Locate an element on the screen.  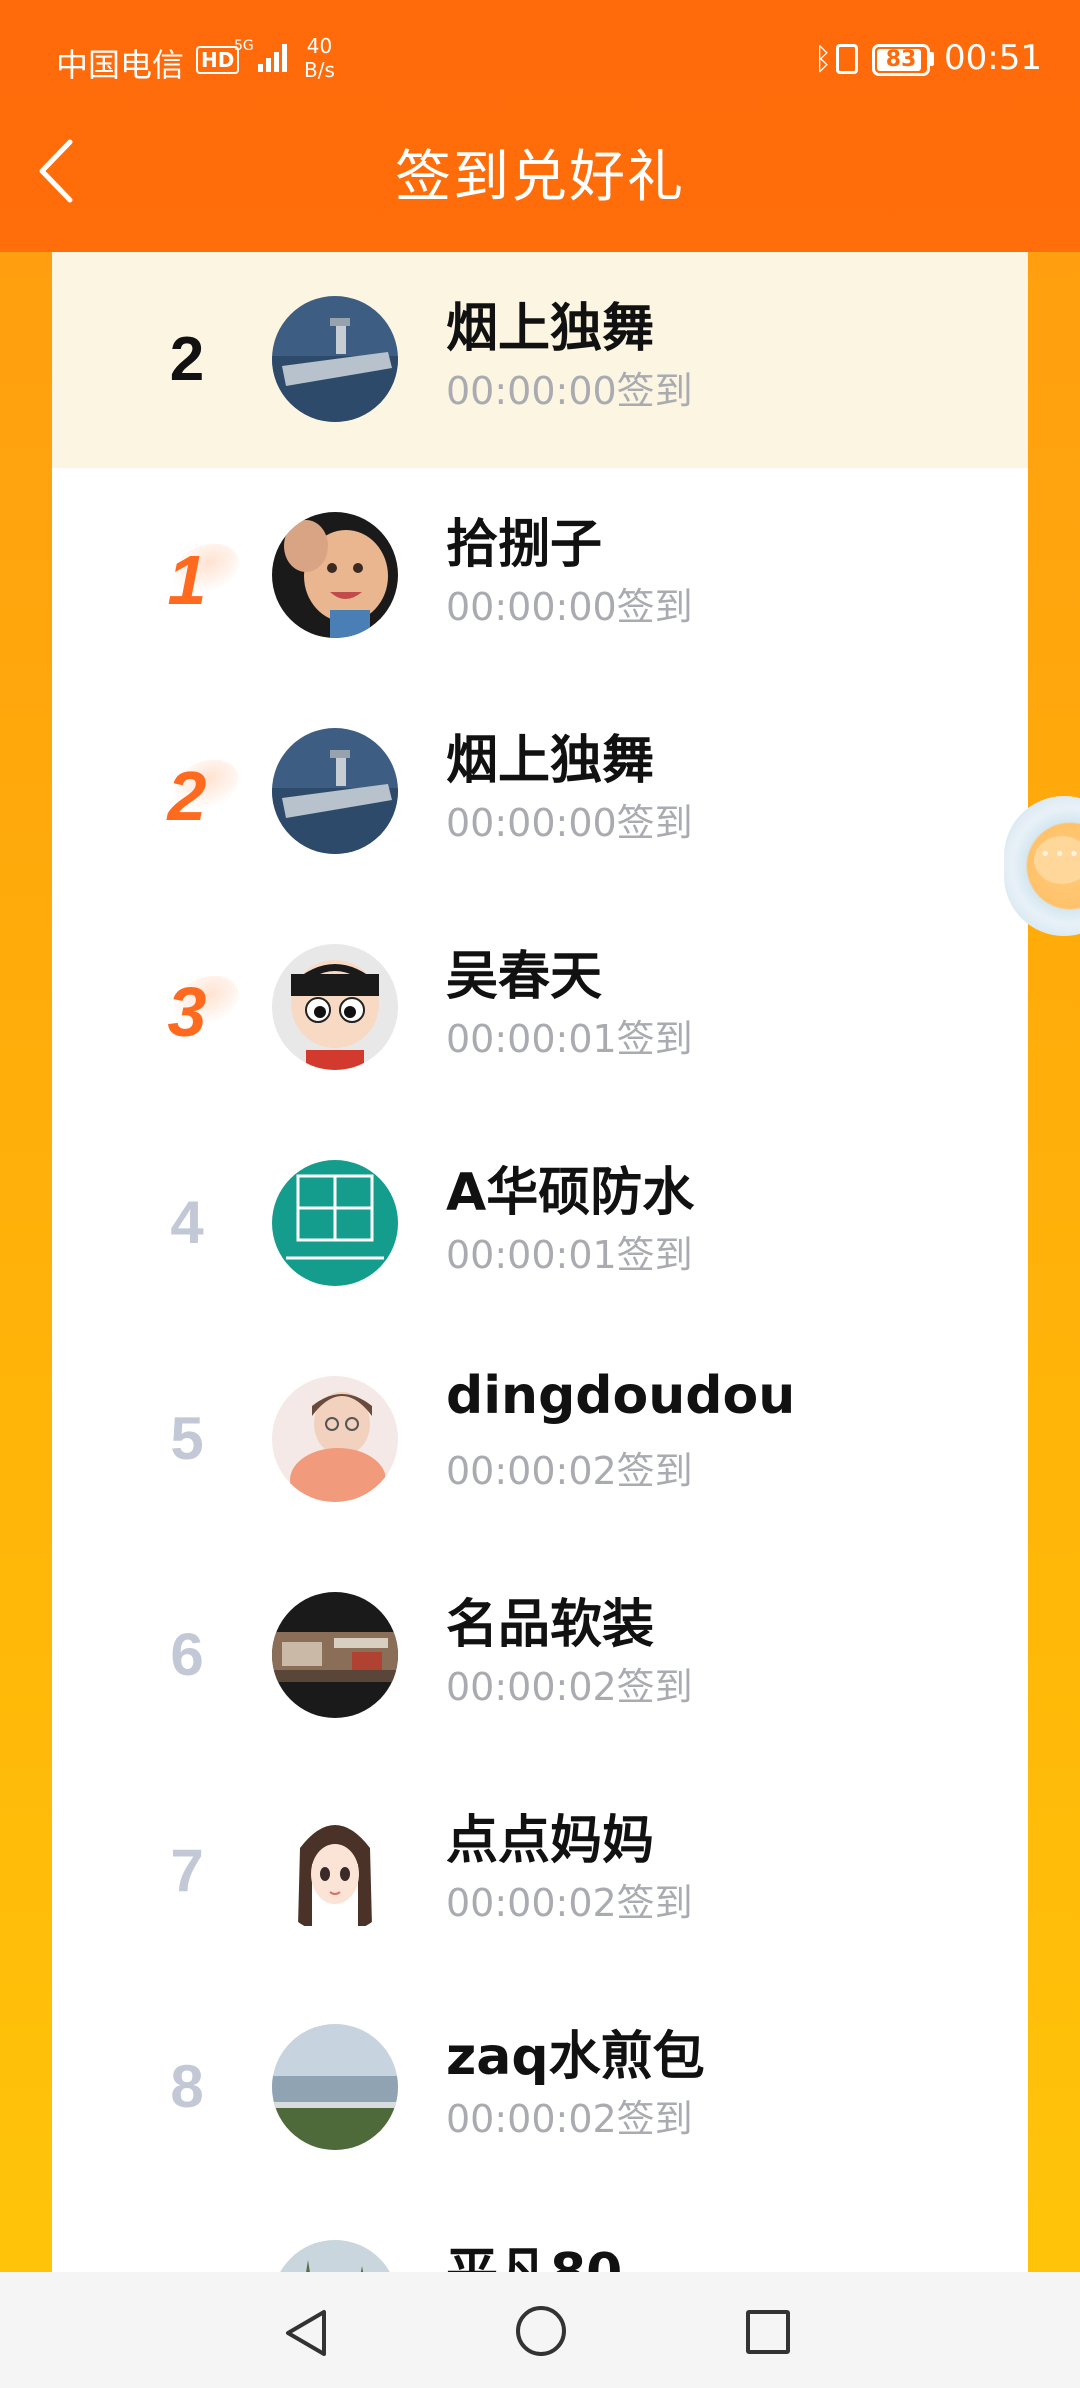
battery-icon: 83 is located at coordinates (901, 60).